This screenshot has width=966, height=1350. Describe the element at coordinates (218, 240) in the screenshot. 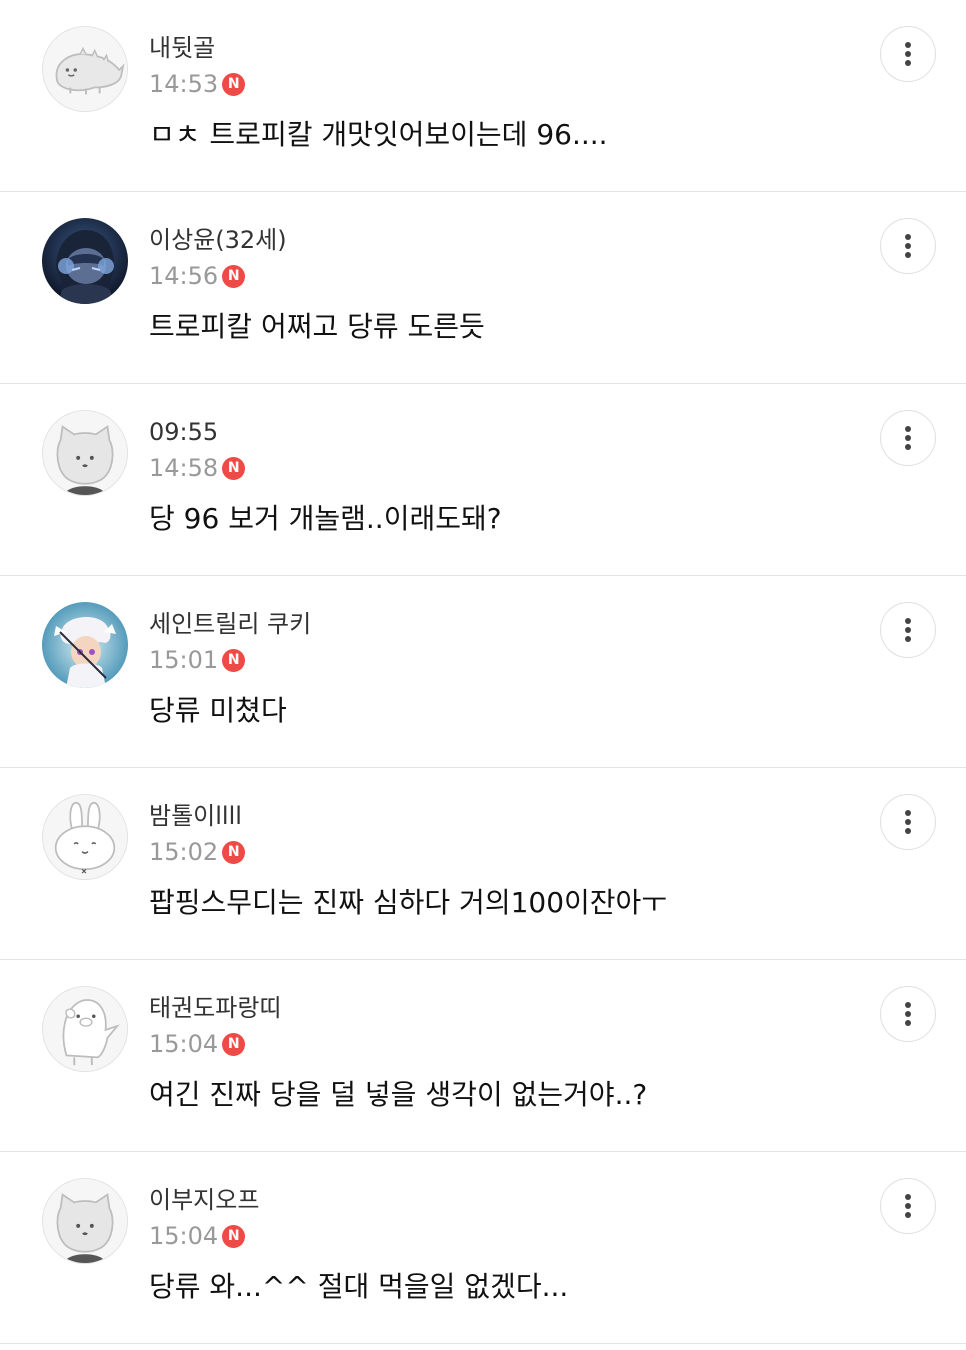

I see `comment-nickname: 이상윤(32세)` at that location.